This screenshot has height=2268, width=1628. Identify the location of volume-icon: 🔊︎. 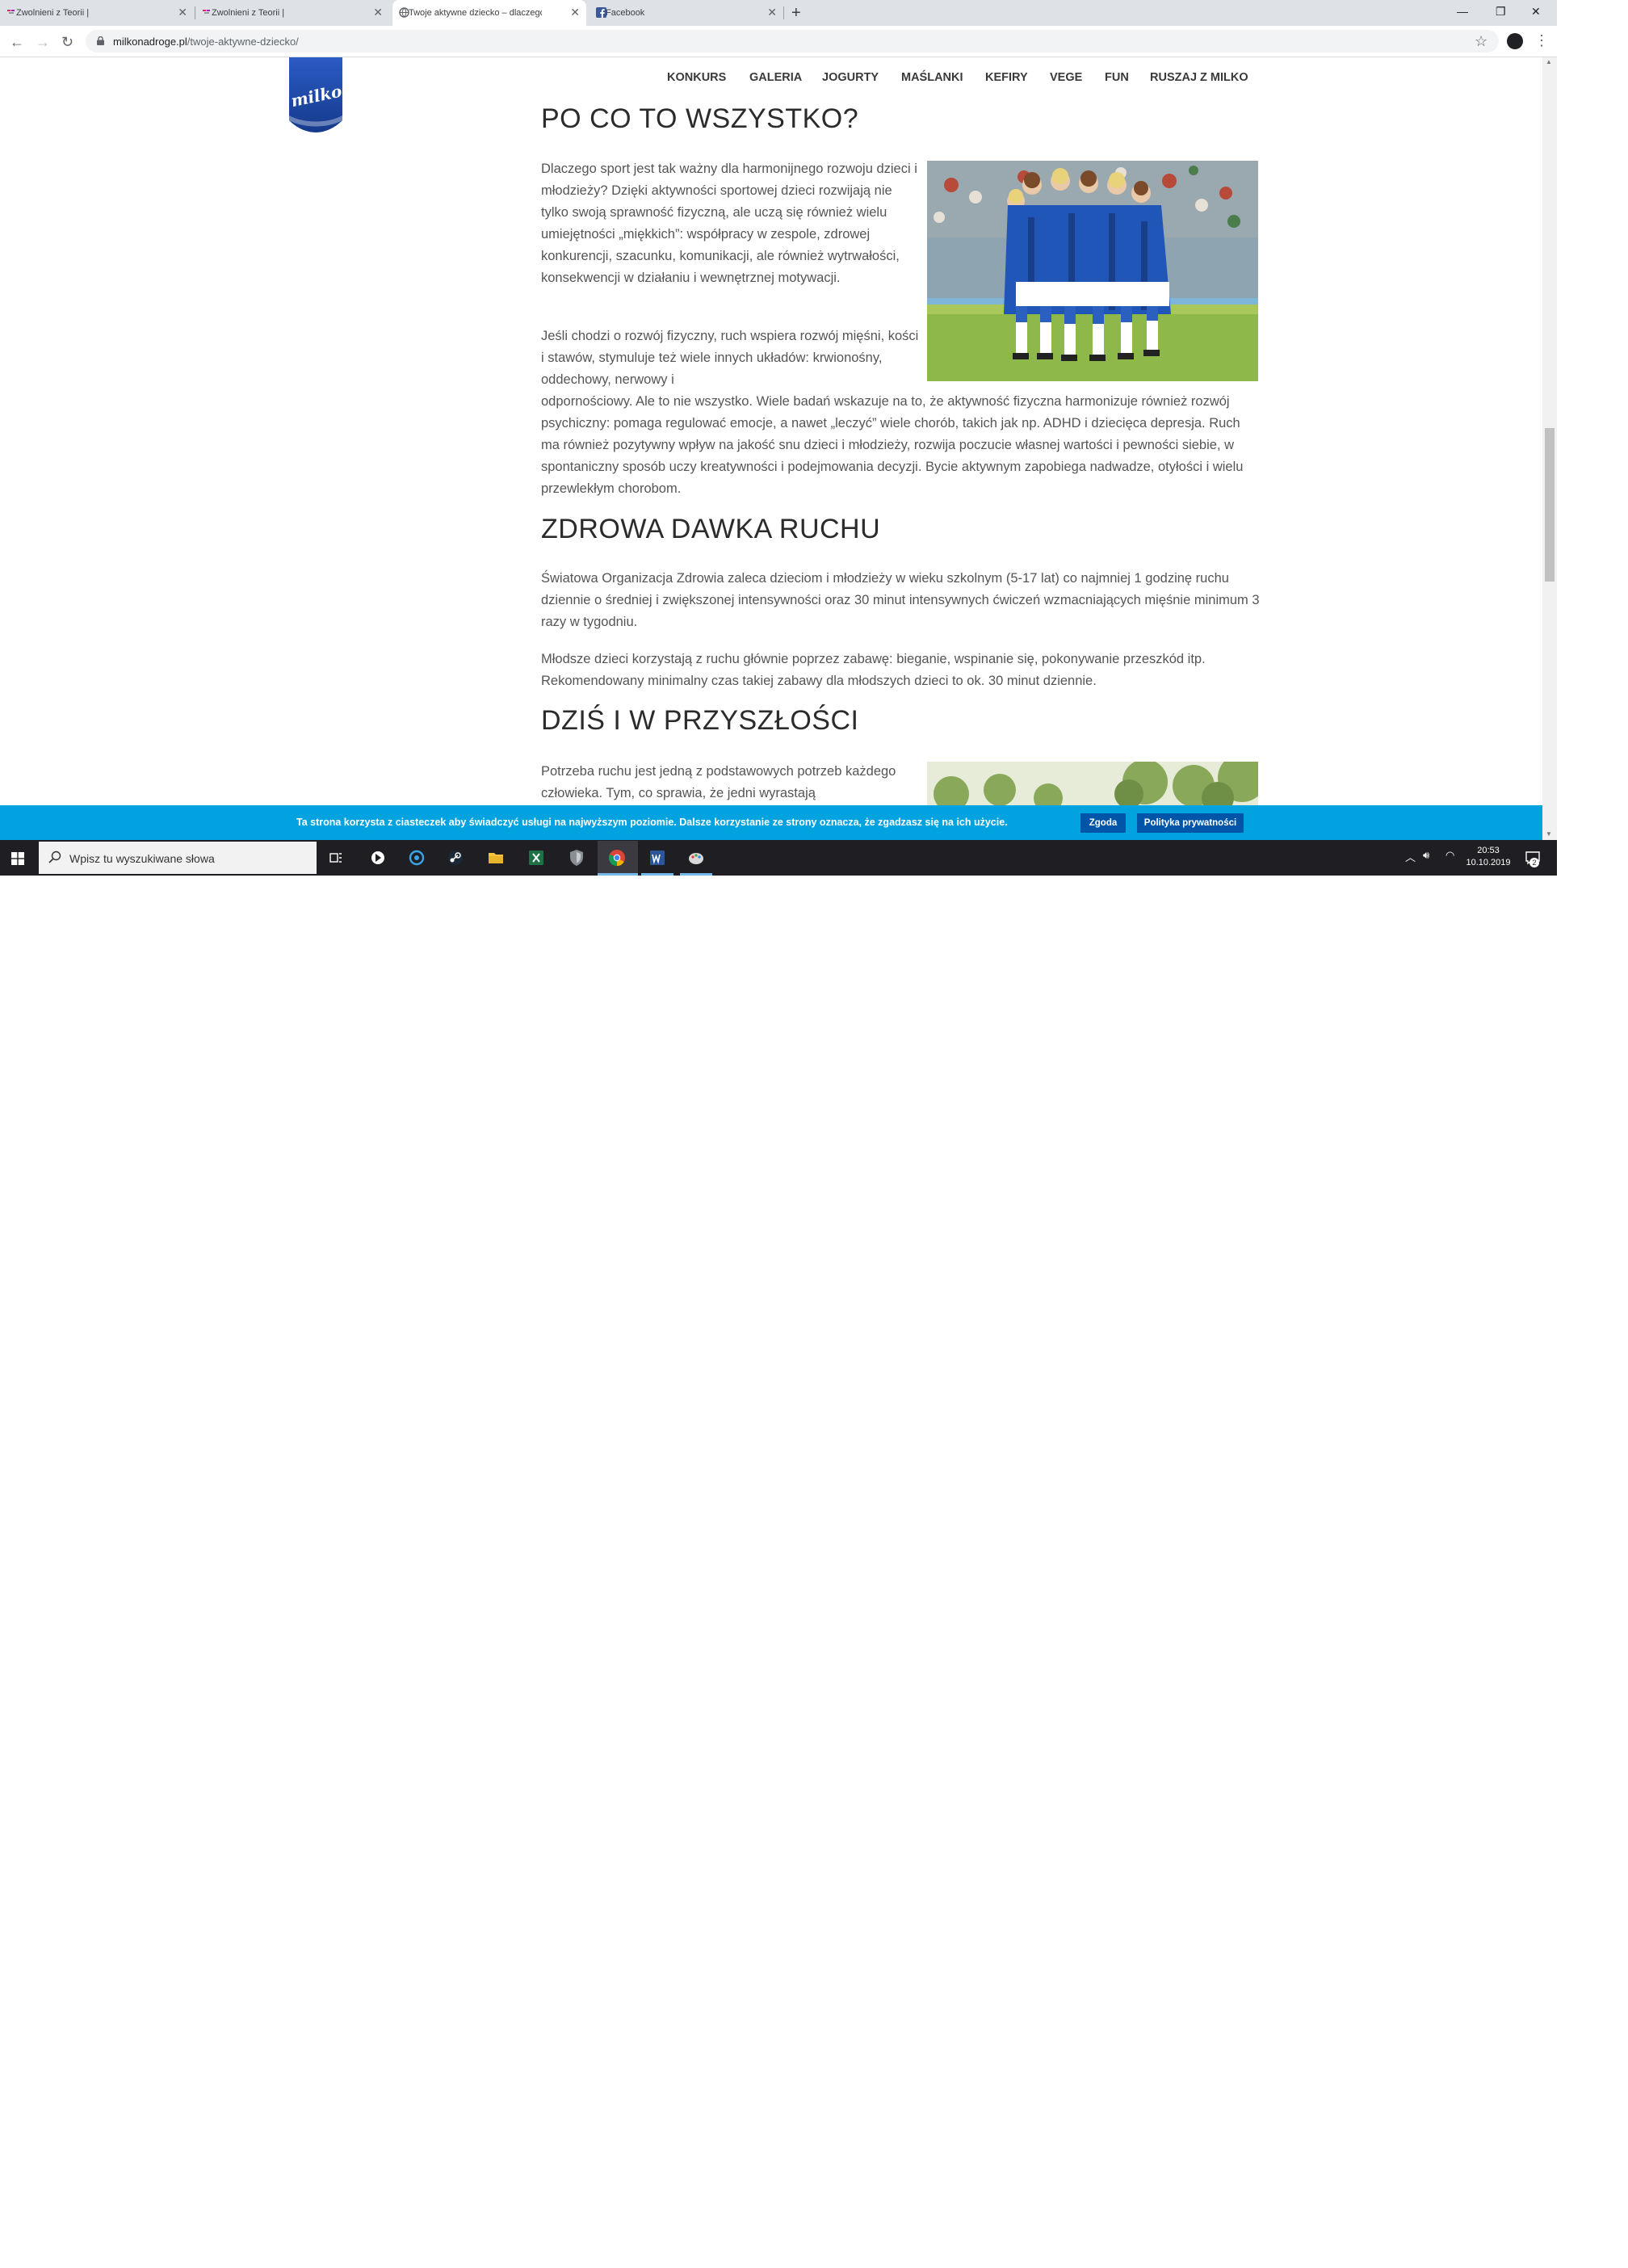
(1426, 855).